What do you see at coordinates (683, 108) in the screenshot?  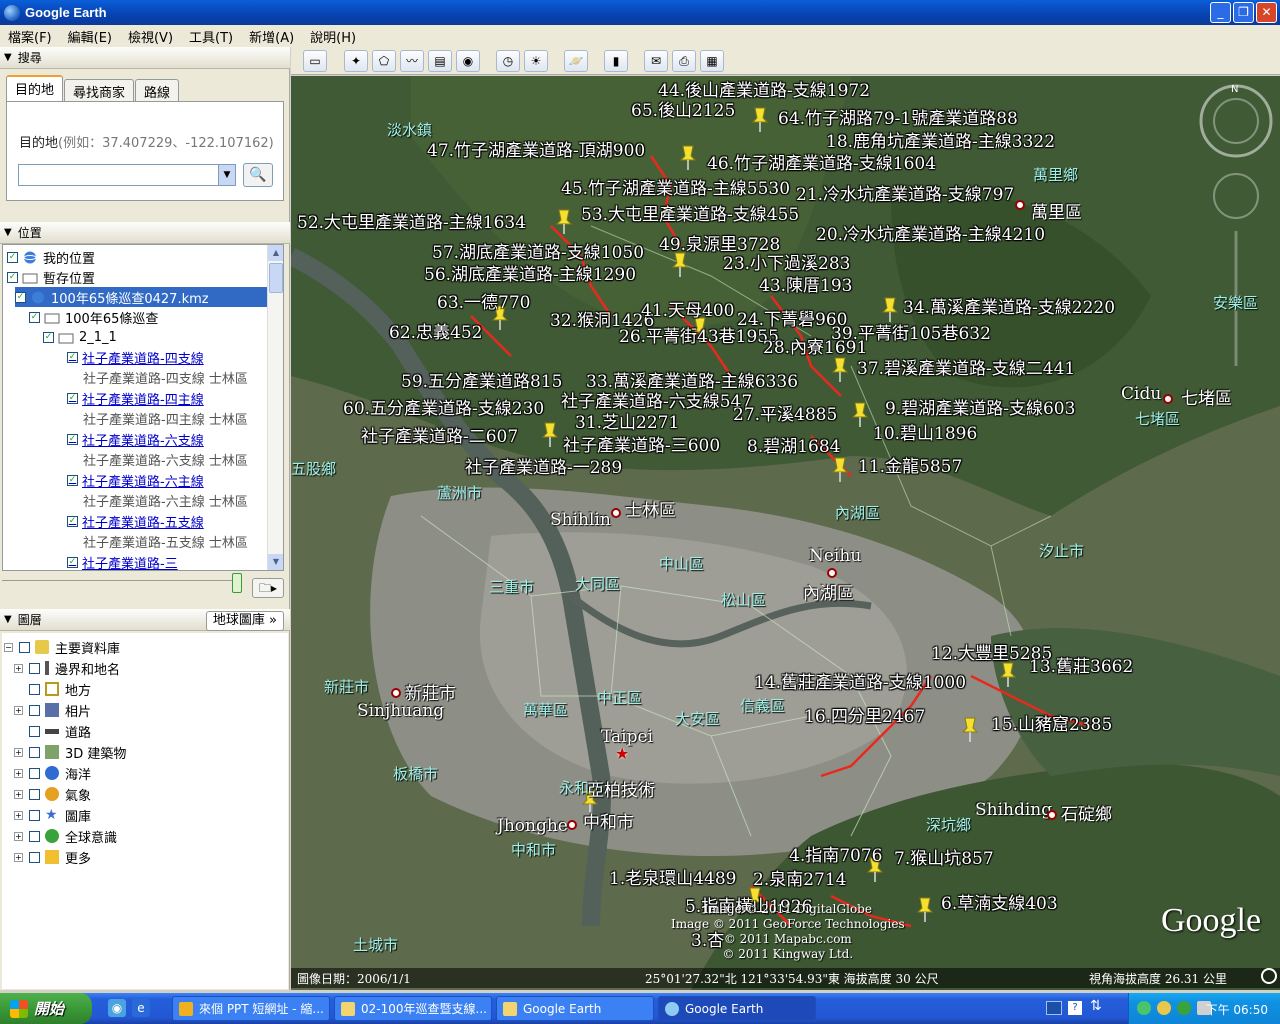 I see `placemark-label: 65.後山2125` at bounding box center [683, 108].